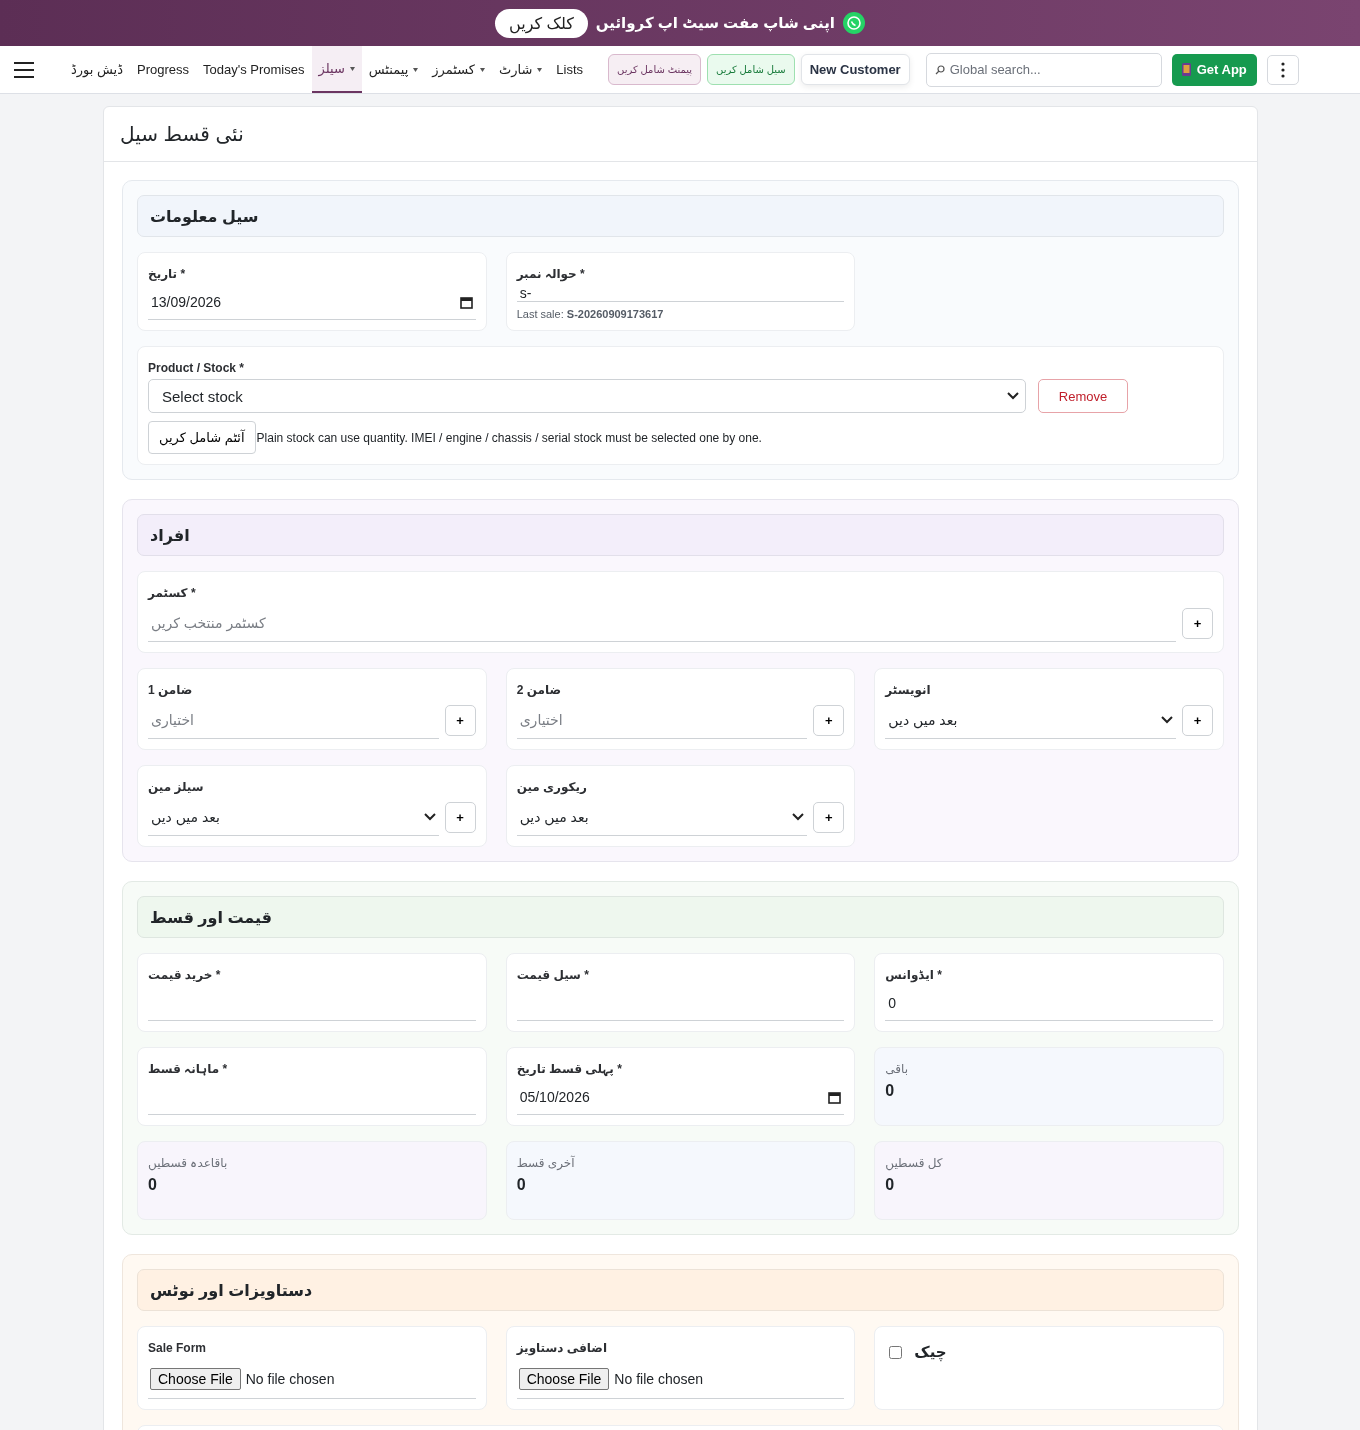 The image size is (1360, 1430). I want to click on click-button: کلک کریں, so click(541, 23).